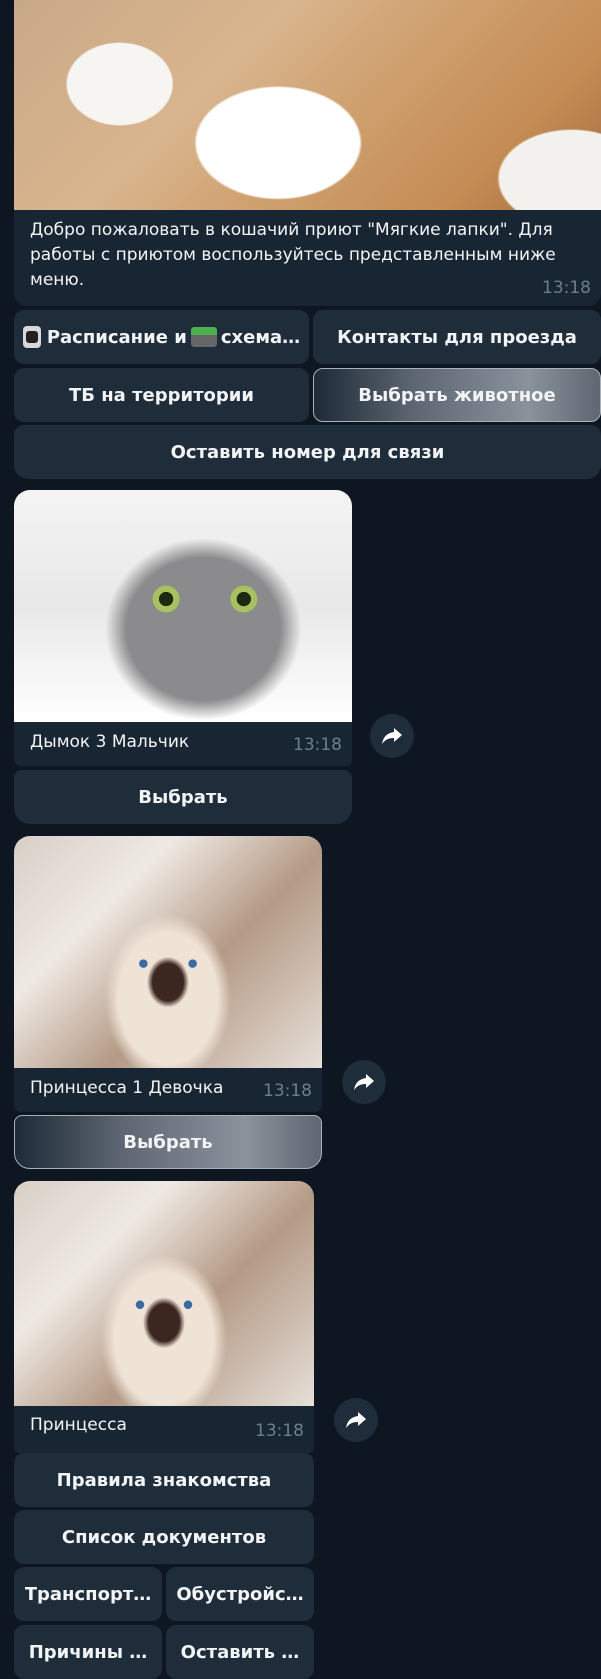 The width and height of the screenshot is (601, 1679). I want to click on documents-button: Список документов, so click(164, 1537).